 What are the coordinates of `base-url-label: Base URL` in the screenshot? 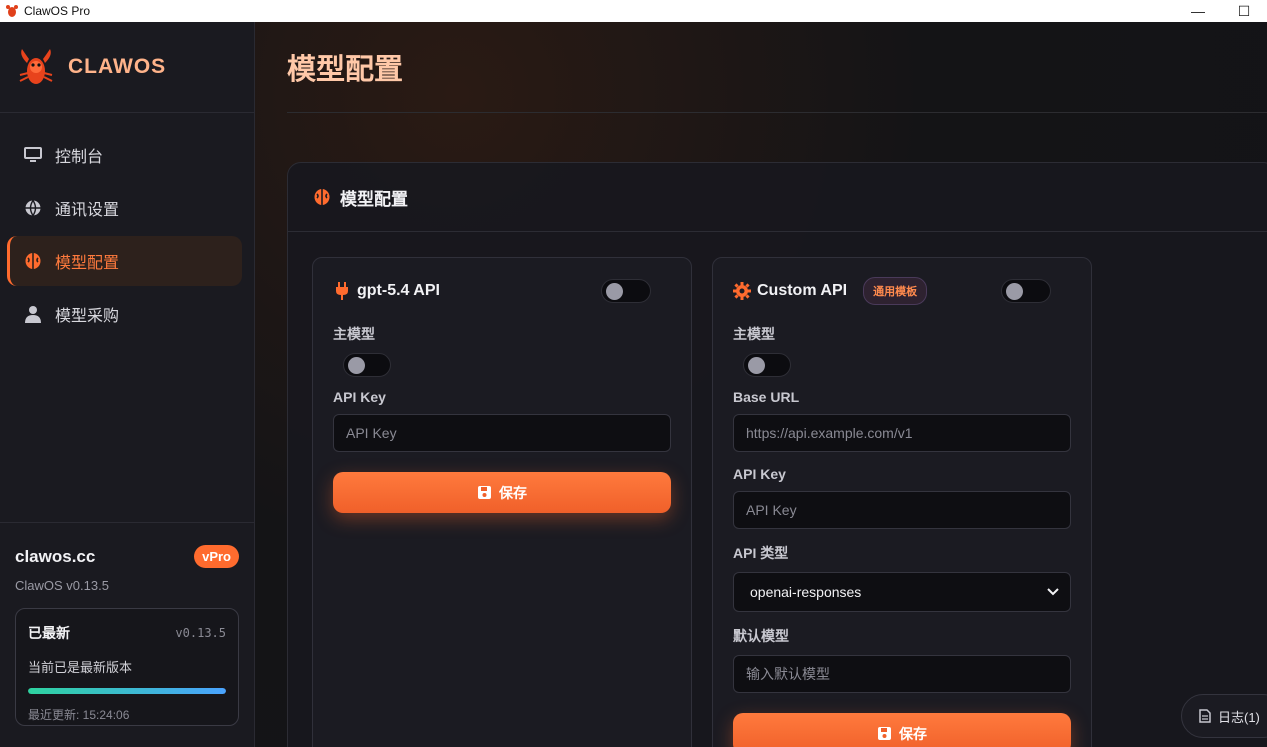 It's located at (766, 397).